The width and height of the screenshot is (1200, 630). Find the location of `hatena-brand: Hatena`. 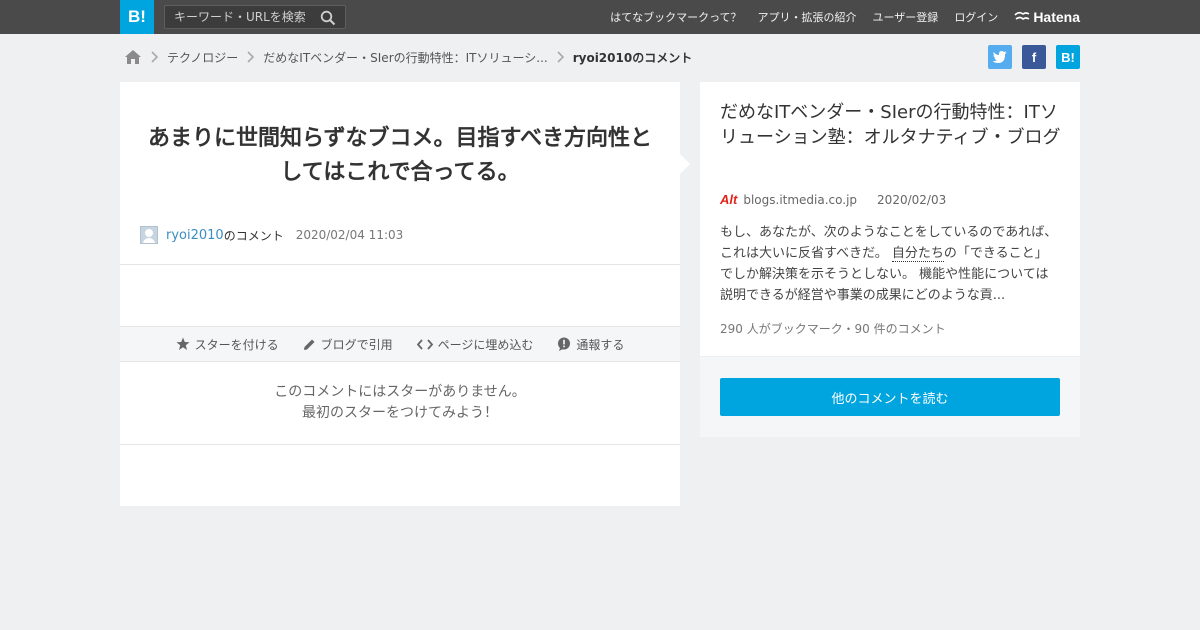

hatena-brand: Hatena is located at coordinates (1047, 17).